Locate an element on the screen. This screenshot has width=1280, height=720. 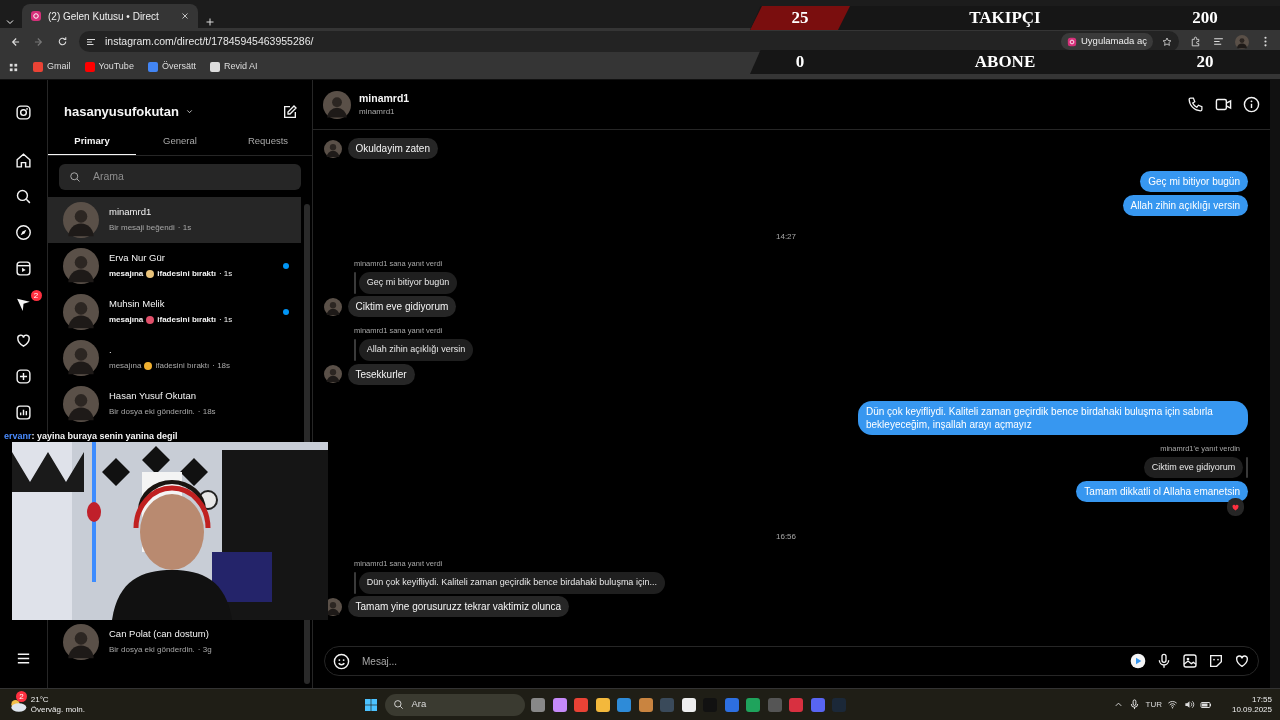
counter-bar: 0 ABONE 20 is located at coordinates (1015, 62).